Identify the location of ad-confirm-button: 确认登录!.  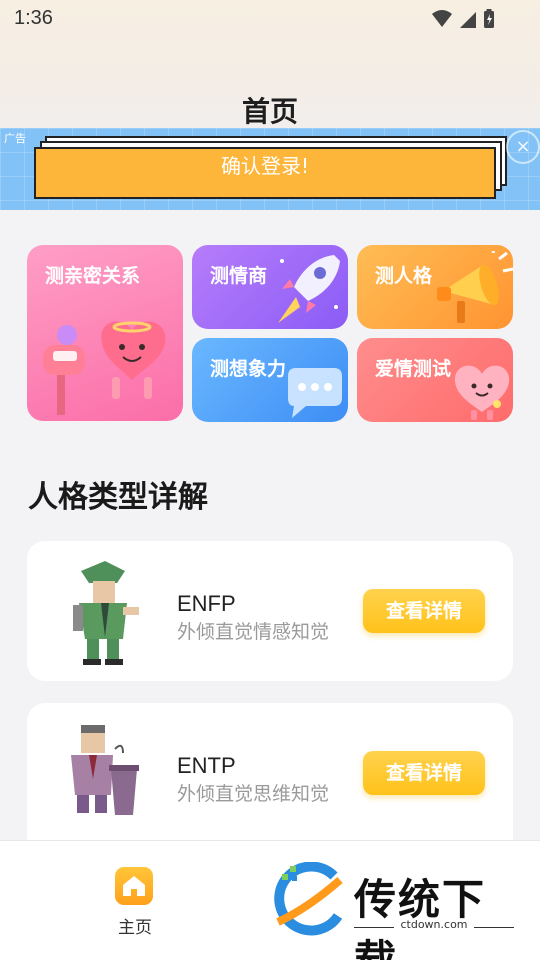
(265, 173).